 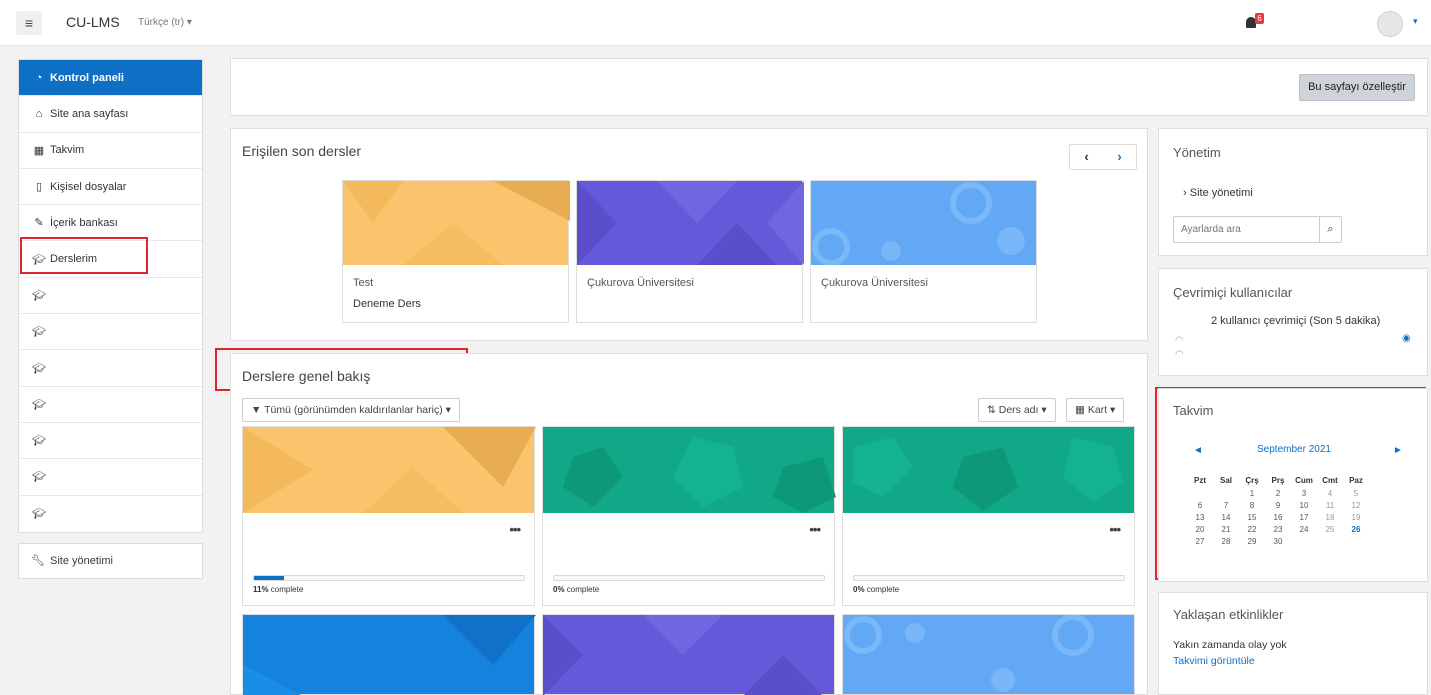 I want to click on calendar-day: 10, so click(x=1304, y=505).